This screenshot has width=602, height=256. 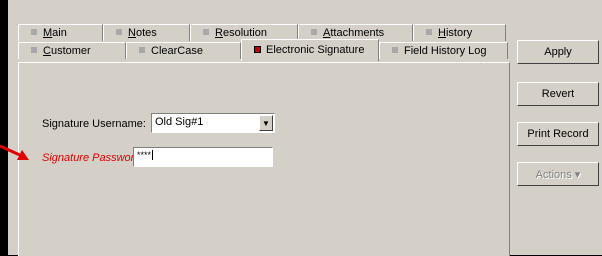 I want to click on tab-customer: Customer, so click(x=72, y=50).